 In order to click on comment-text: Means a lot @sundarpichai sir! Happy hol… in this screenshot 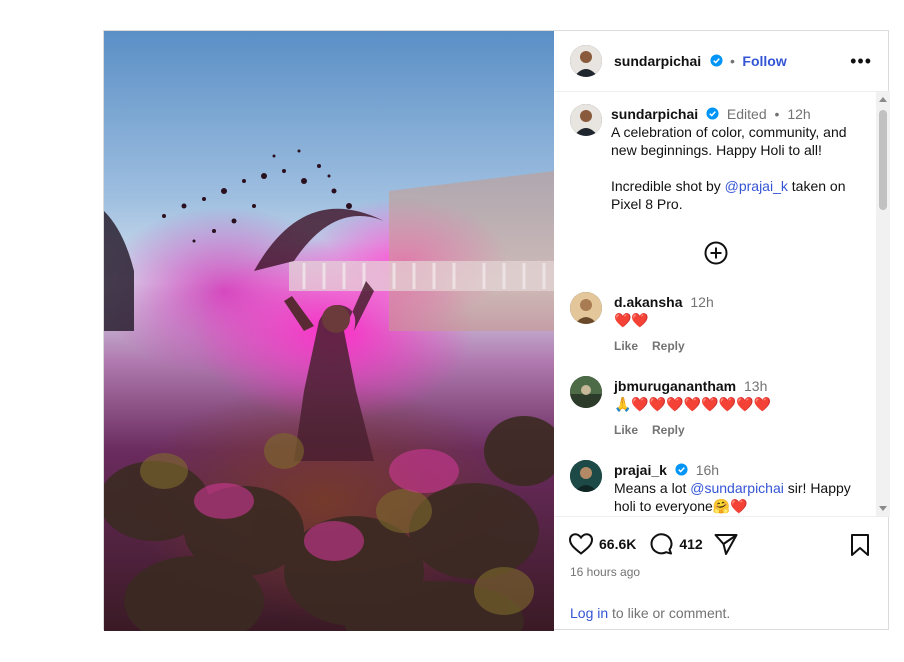, I will do `click(739, 497)`.